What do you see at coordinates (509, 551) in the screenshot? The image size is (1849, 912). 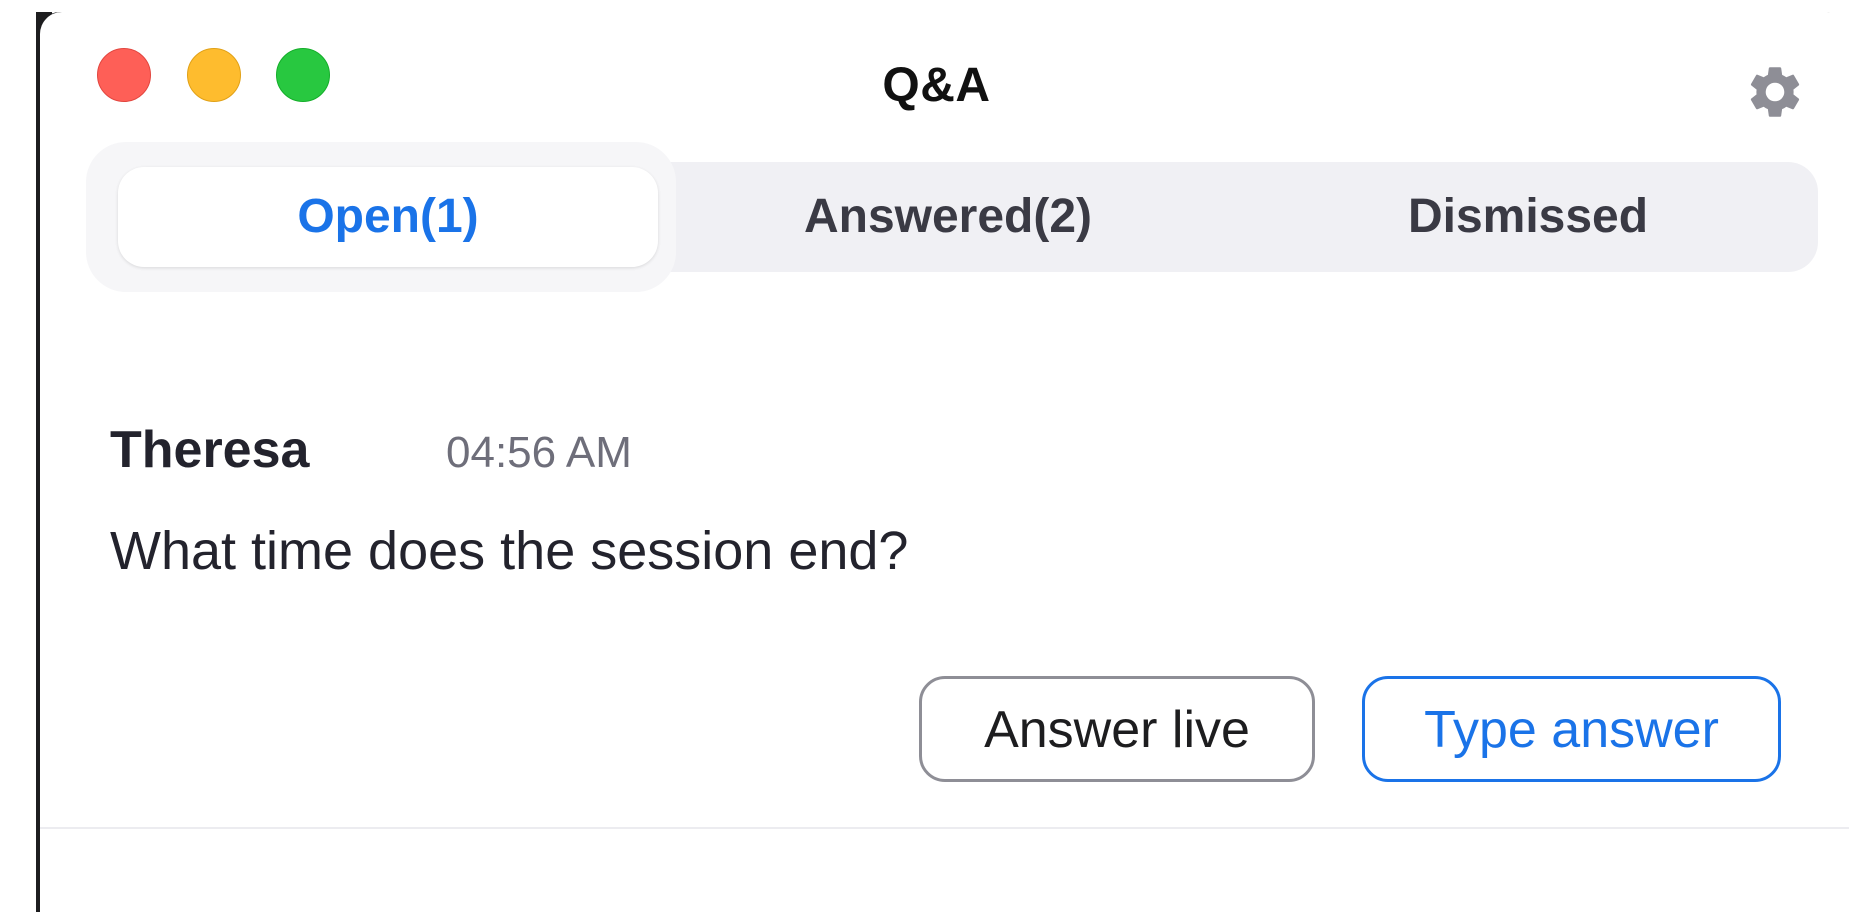 I see `question-text: What time does the session end?` at bounding box center [509, 551].